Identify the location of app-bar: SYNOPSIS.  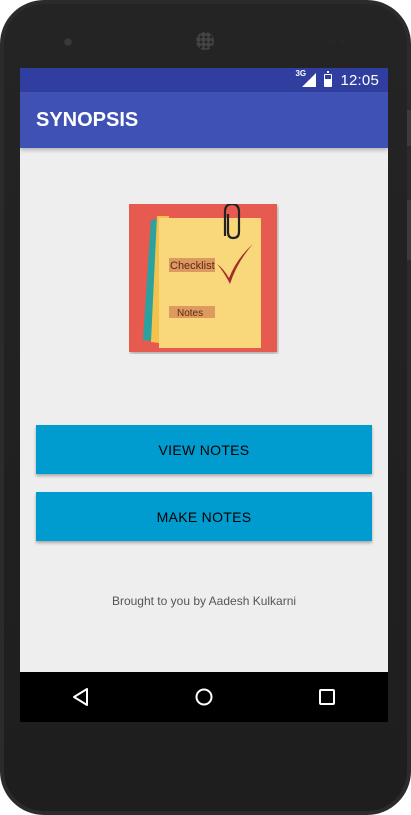
(204, 120).